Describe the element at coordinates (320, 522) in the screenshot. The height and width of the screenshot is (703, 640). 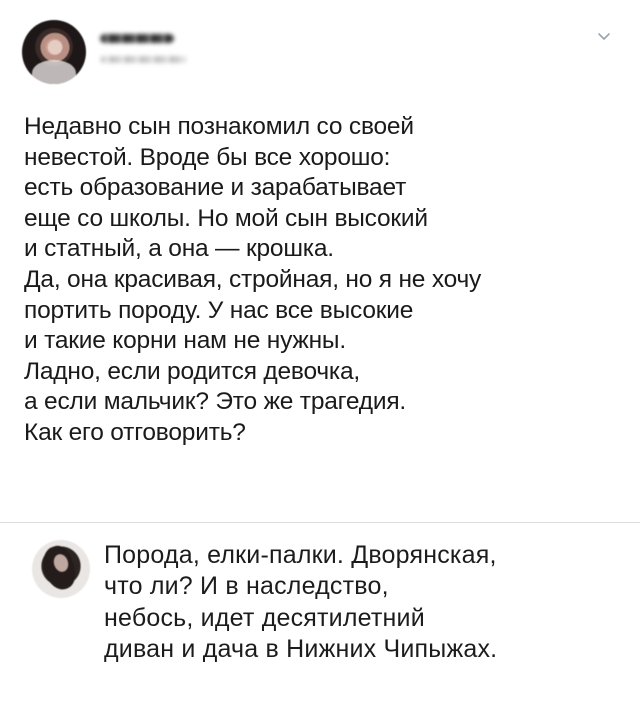
I see `divider` at that location.